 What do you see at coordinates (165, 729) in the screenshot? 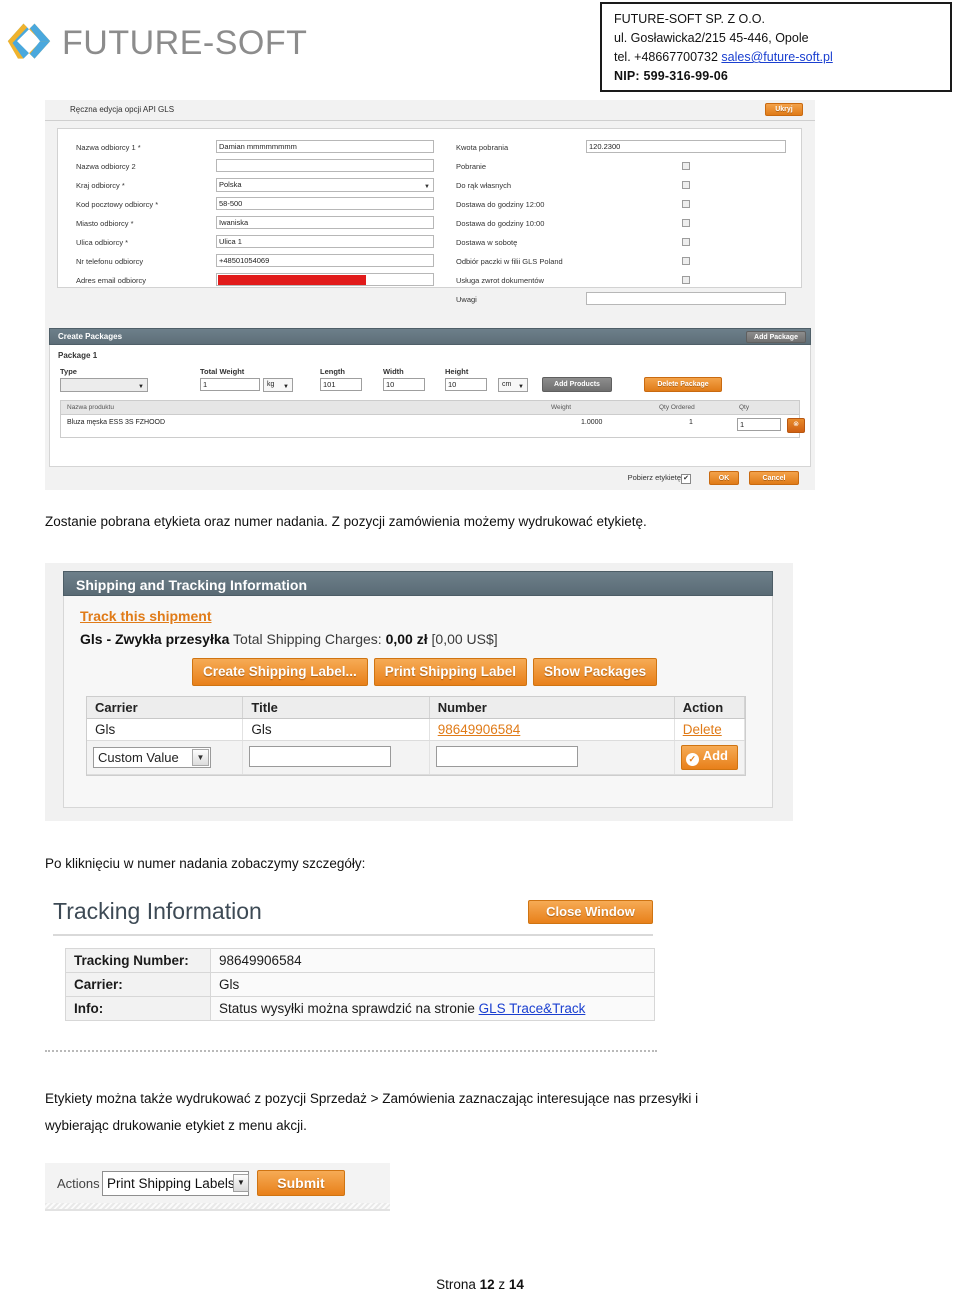
I see `cell-carrier: Gls` at bounding box center [165, 729].